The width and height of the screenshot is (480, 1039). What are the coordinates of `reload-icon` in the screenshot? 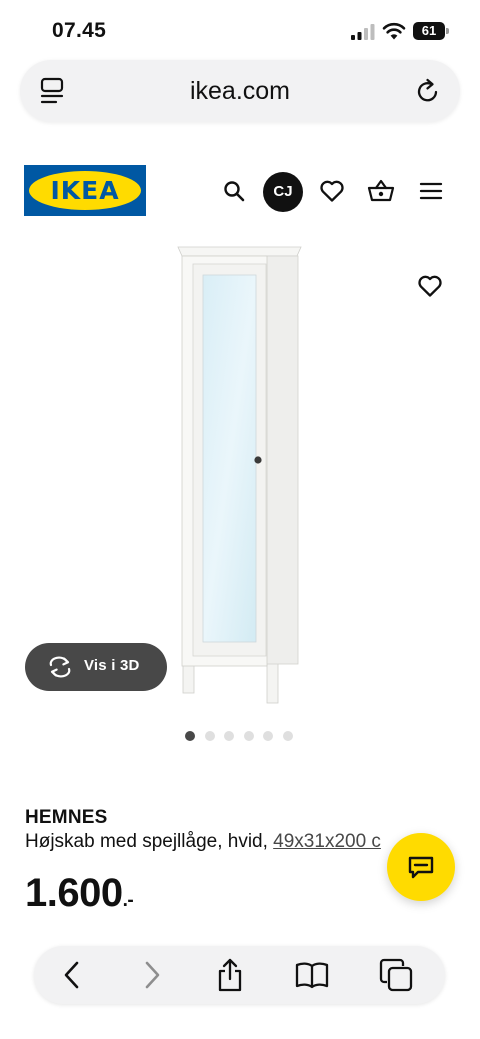 It's located at (428, 91).